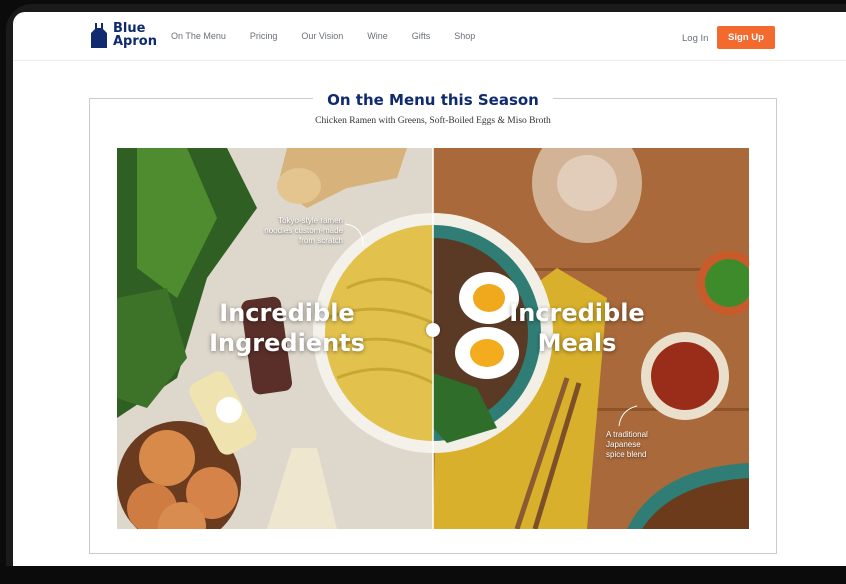 The height and width of the screenshot is (584, 846). Describe the element at coordinates (198, 36) in the screenshot. I see `nav-link-on-the-menu: On The Menu` at that location.